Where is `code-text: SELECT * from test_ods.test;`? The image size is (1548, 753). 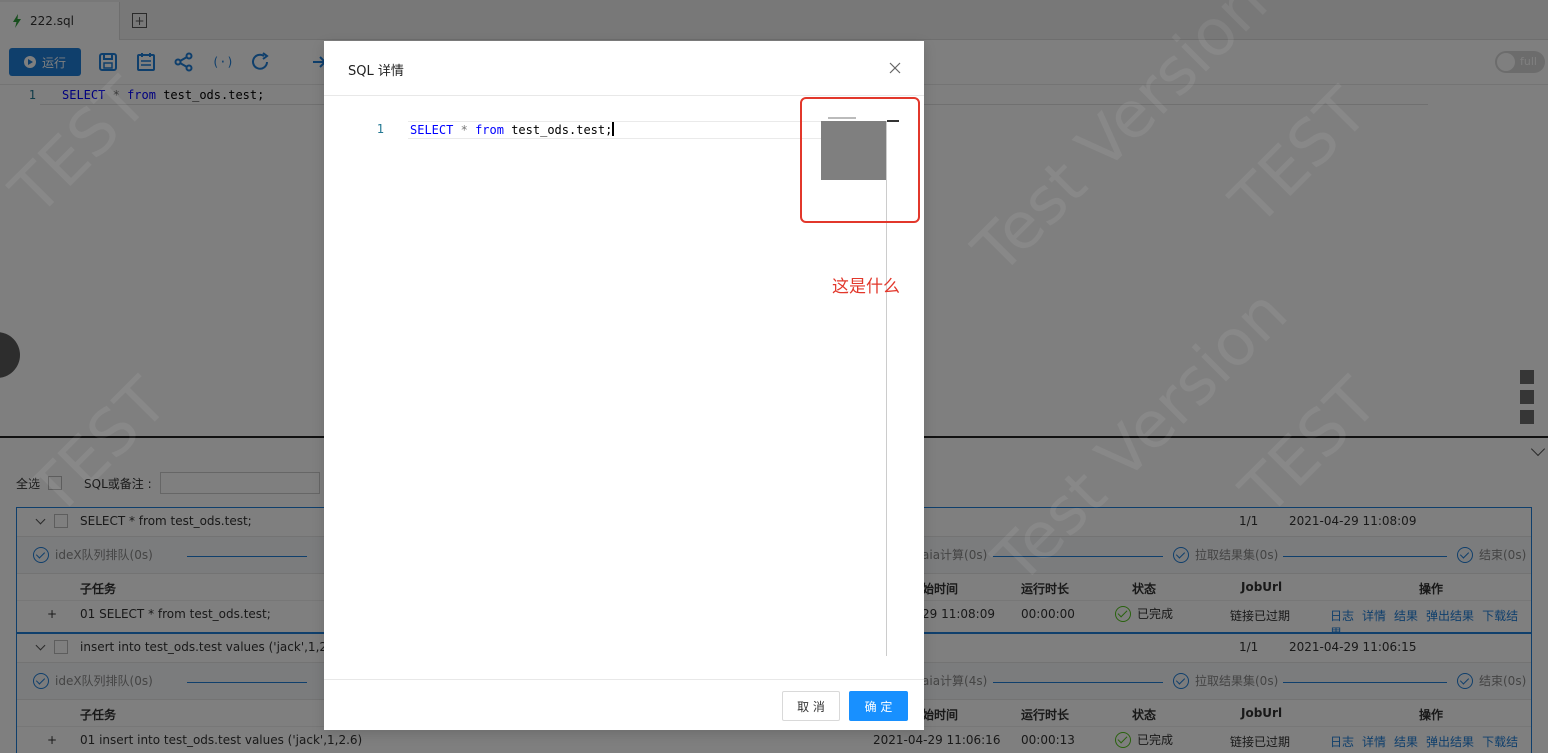 code-text: SELECT * from test_ods.test; is located at coordinates (512, 129).